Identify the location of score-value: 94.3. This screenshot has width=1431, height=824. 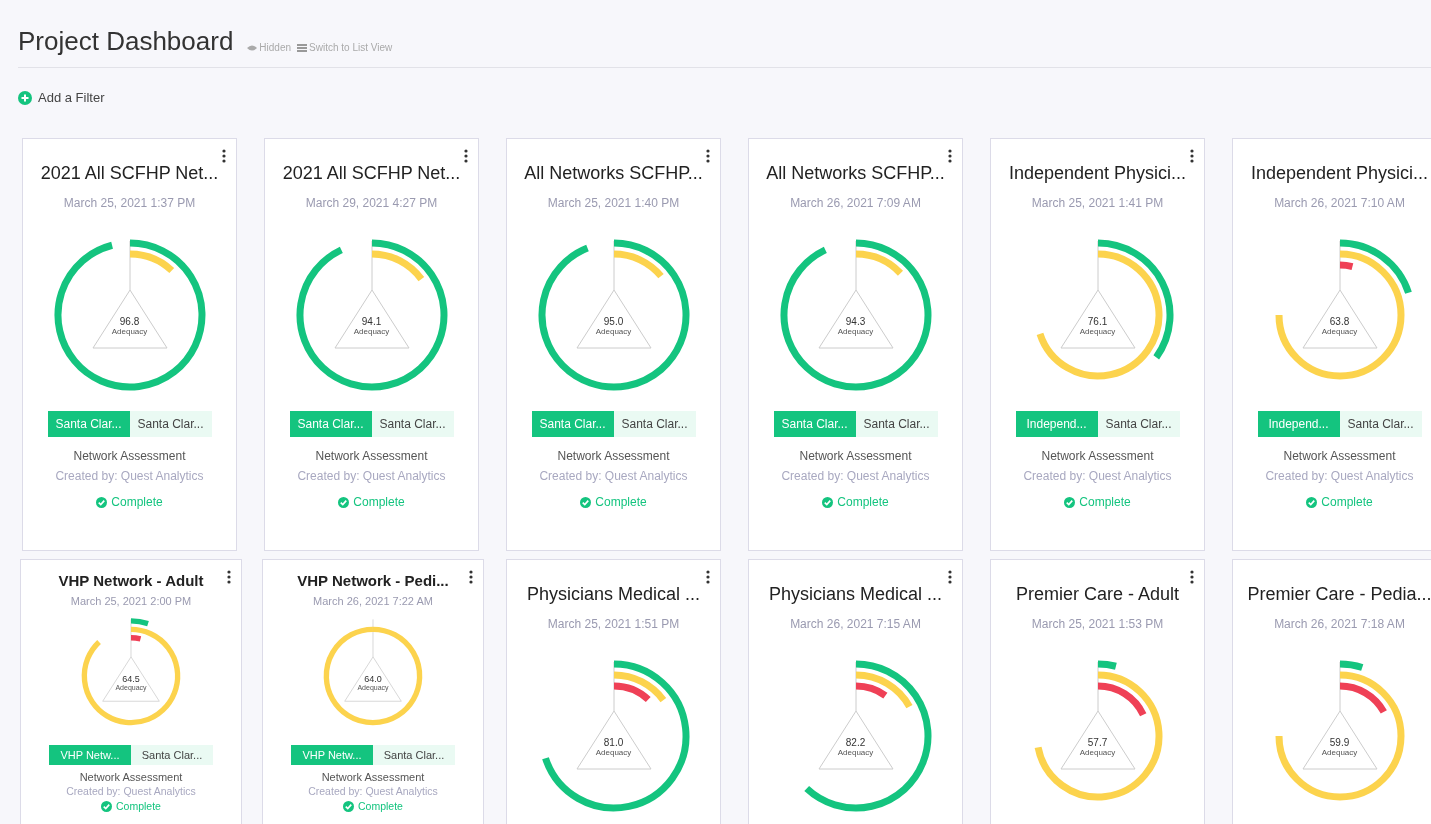
(855, 321).